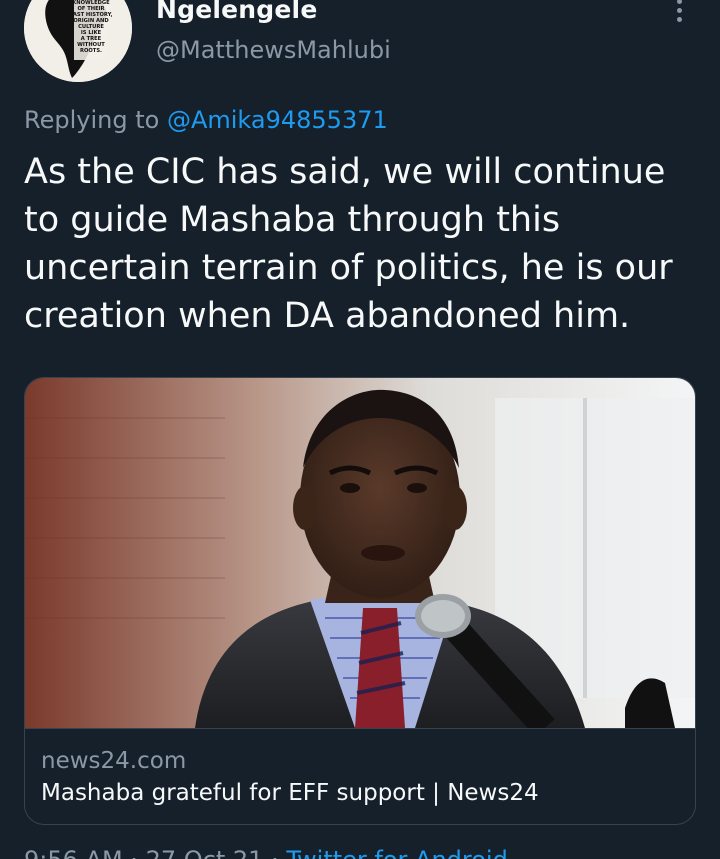 The height and width of the screenshot is (859, 720). What do you see at coordinates (114, 761) in the screenshot?
I see `card-domain: news24.com` at bounding box center [114, 761].